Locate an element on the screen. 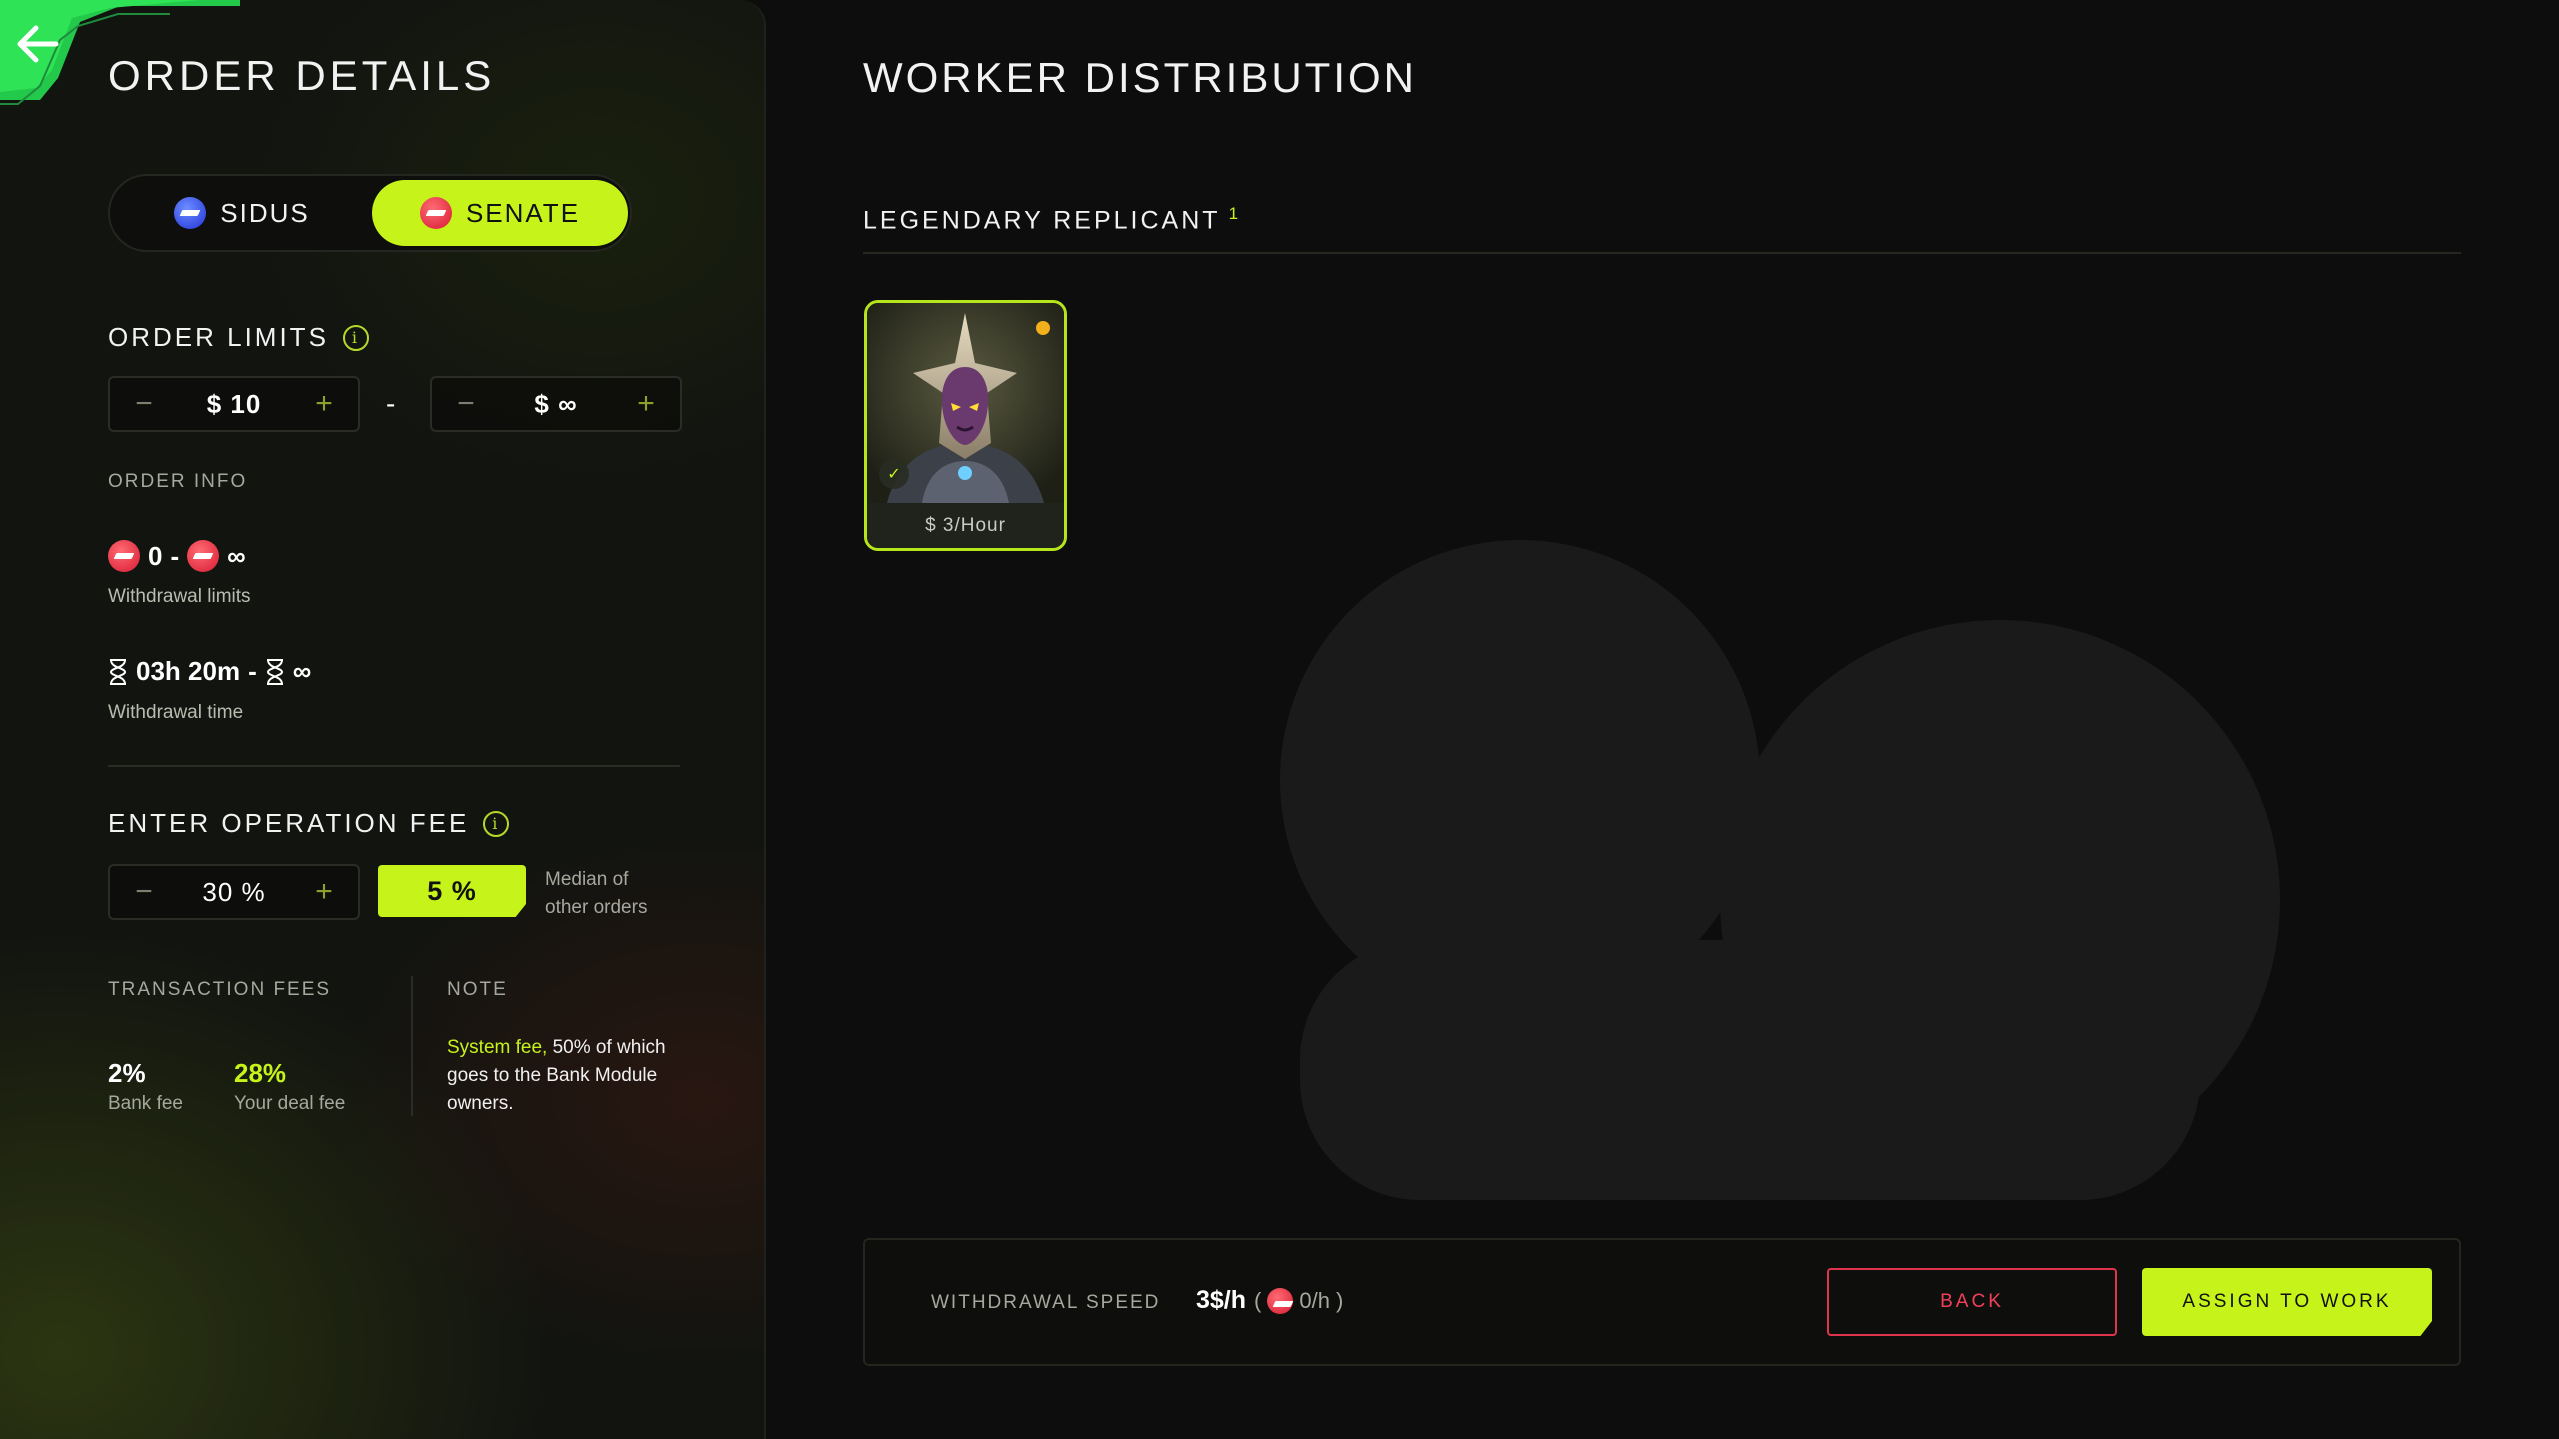  bank-fee-value: 2% is located at coordinates (127, 1073).